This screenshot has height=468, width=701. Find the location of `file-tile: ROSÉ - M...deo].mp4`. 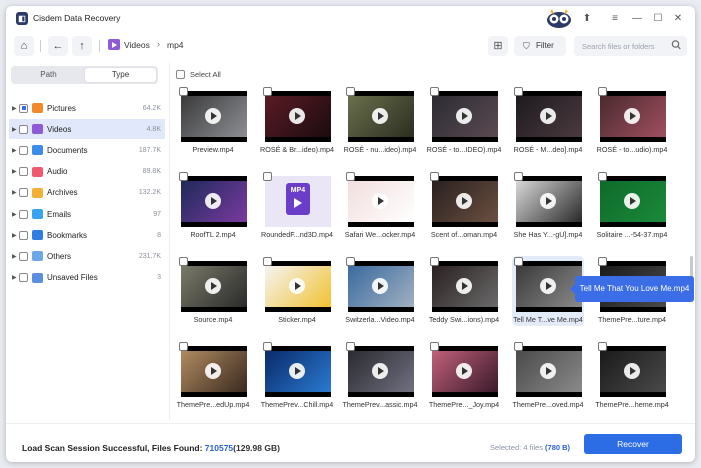

file-tile: ROSÉ - M...deo].mp4 is located at coordinates (548, 121).